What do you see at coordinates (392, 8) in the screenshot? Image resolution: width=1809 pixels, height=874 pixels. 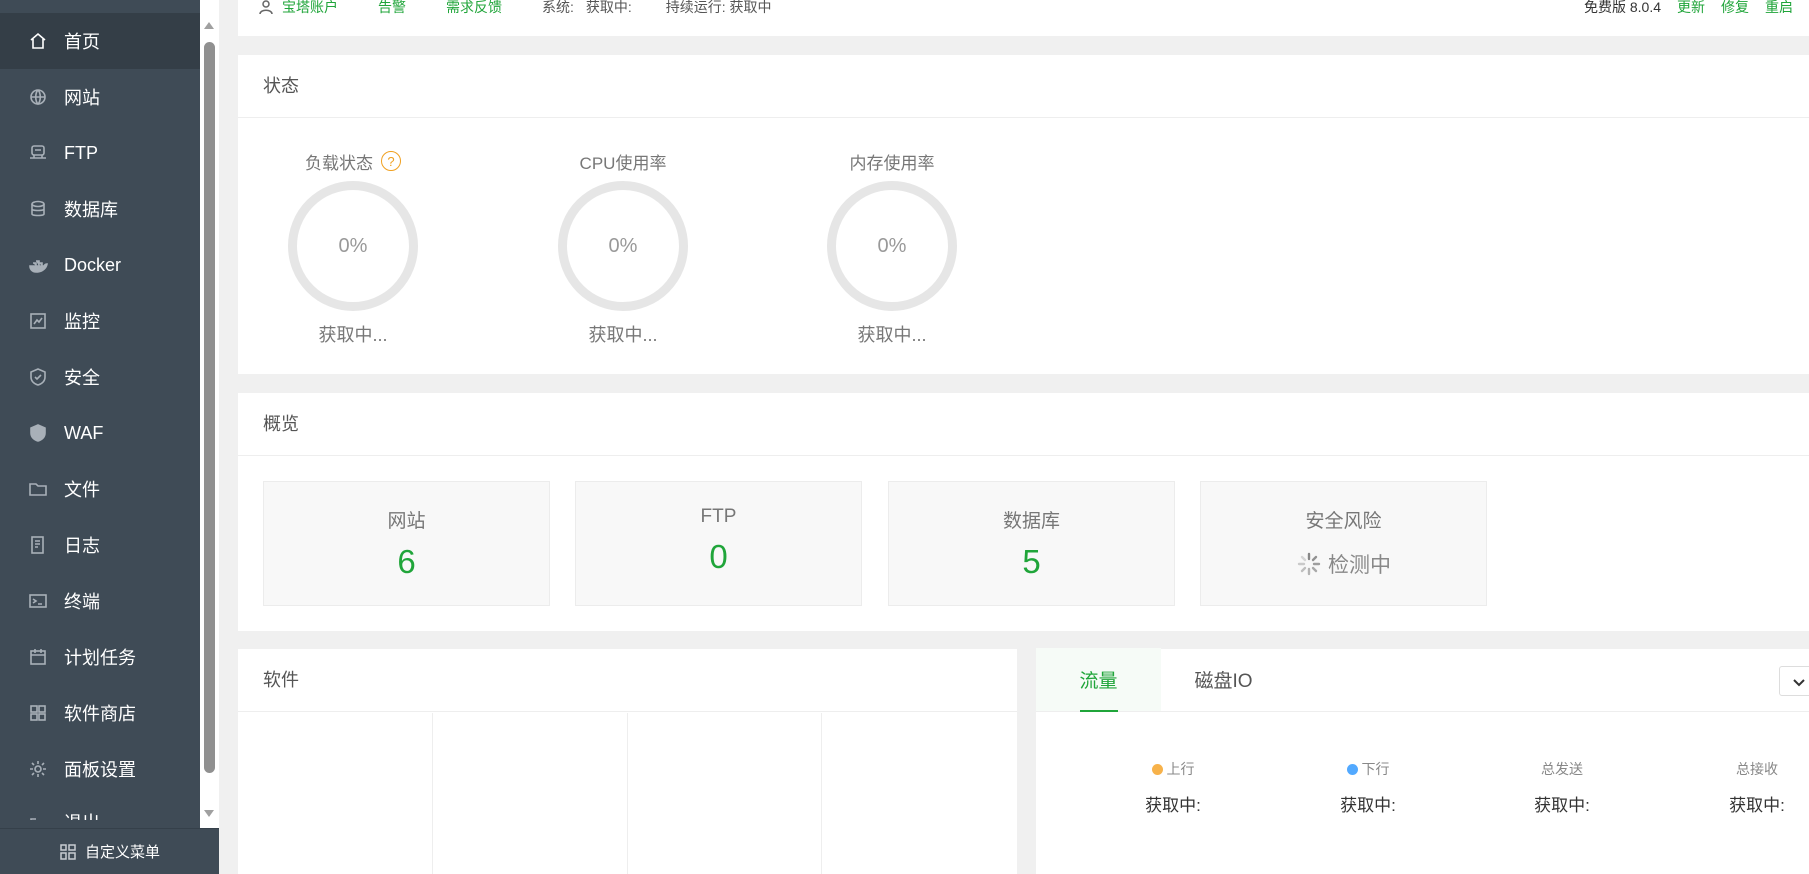 I see `alarm-link: 告警` at bounding box center [392, 8].